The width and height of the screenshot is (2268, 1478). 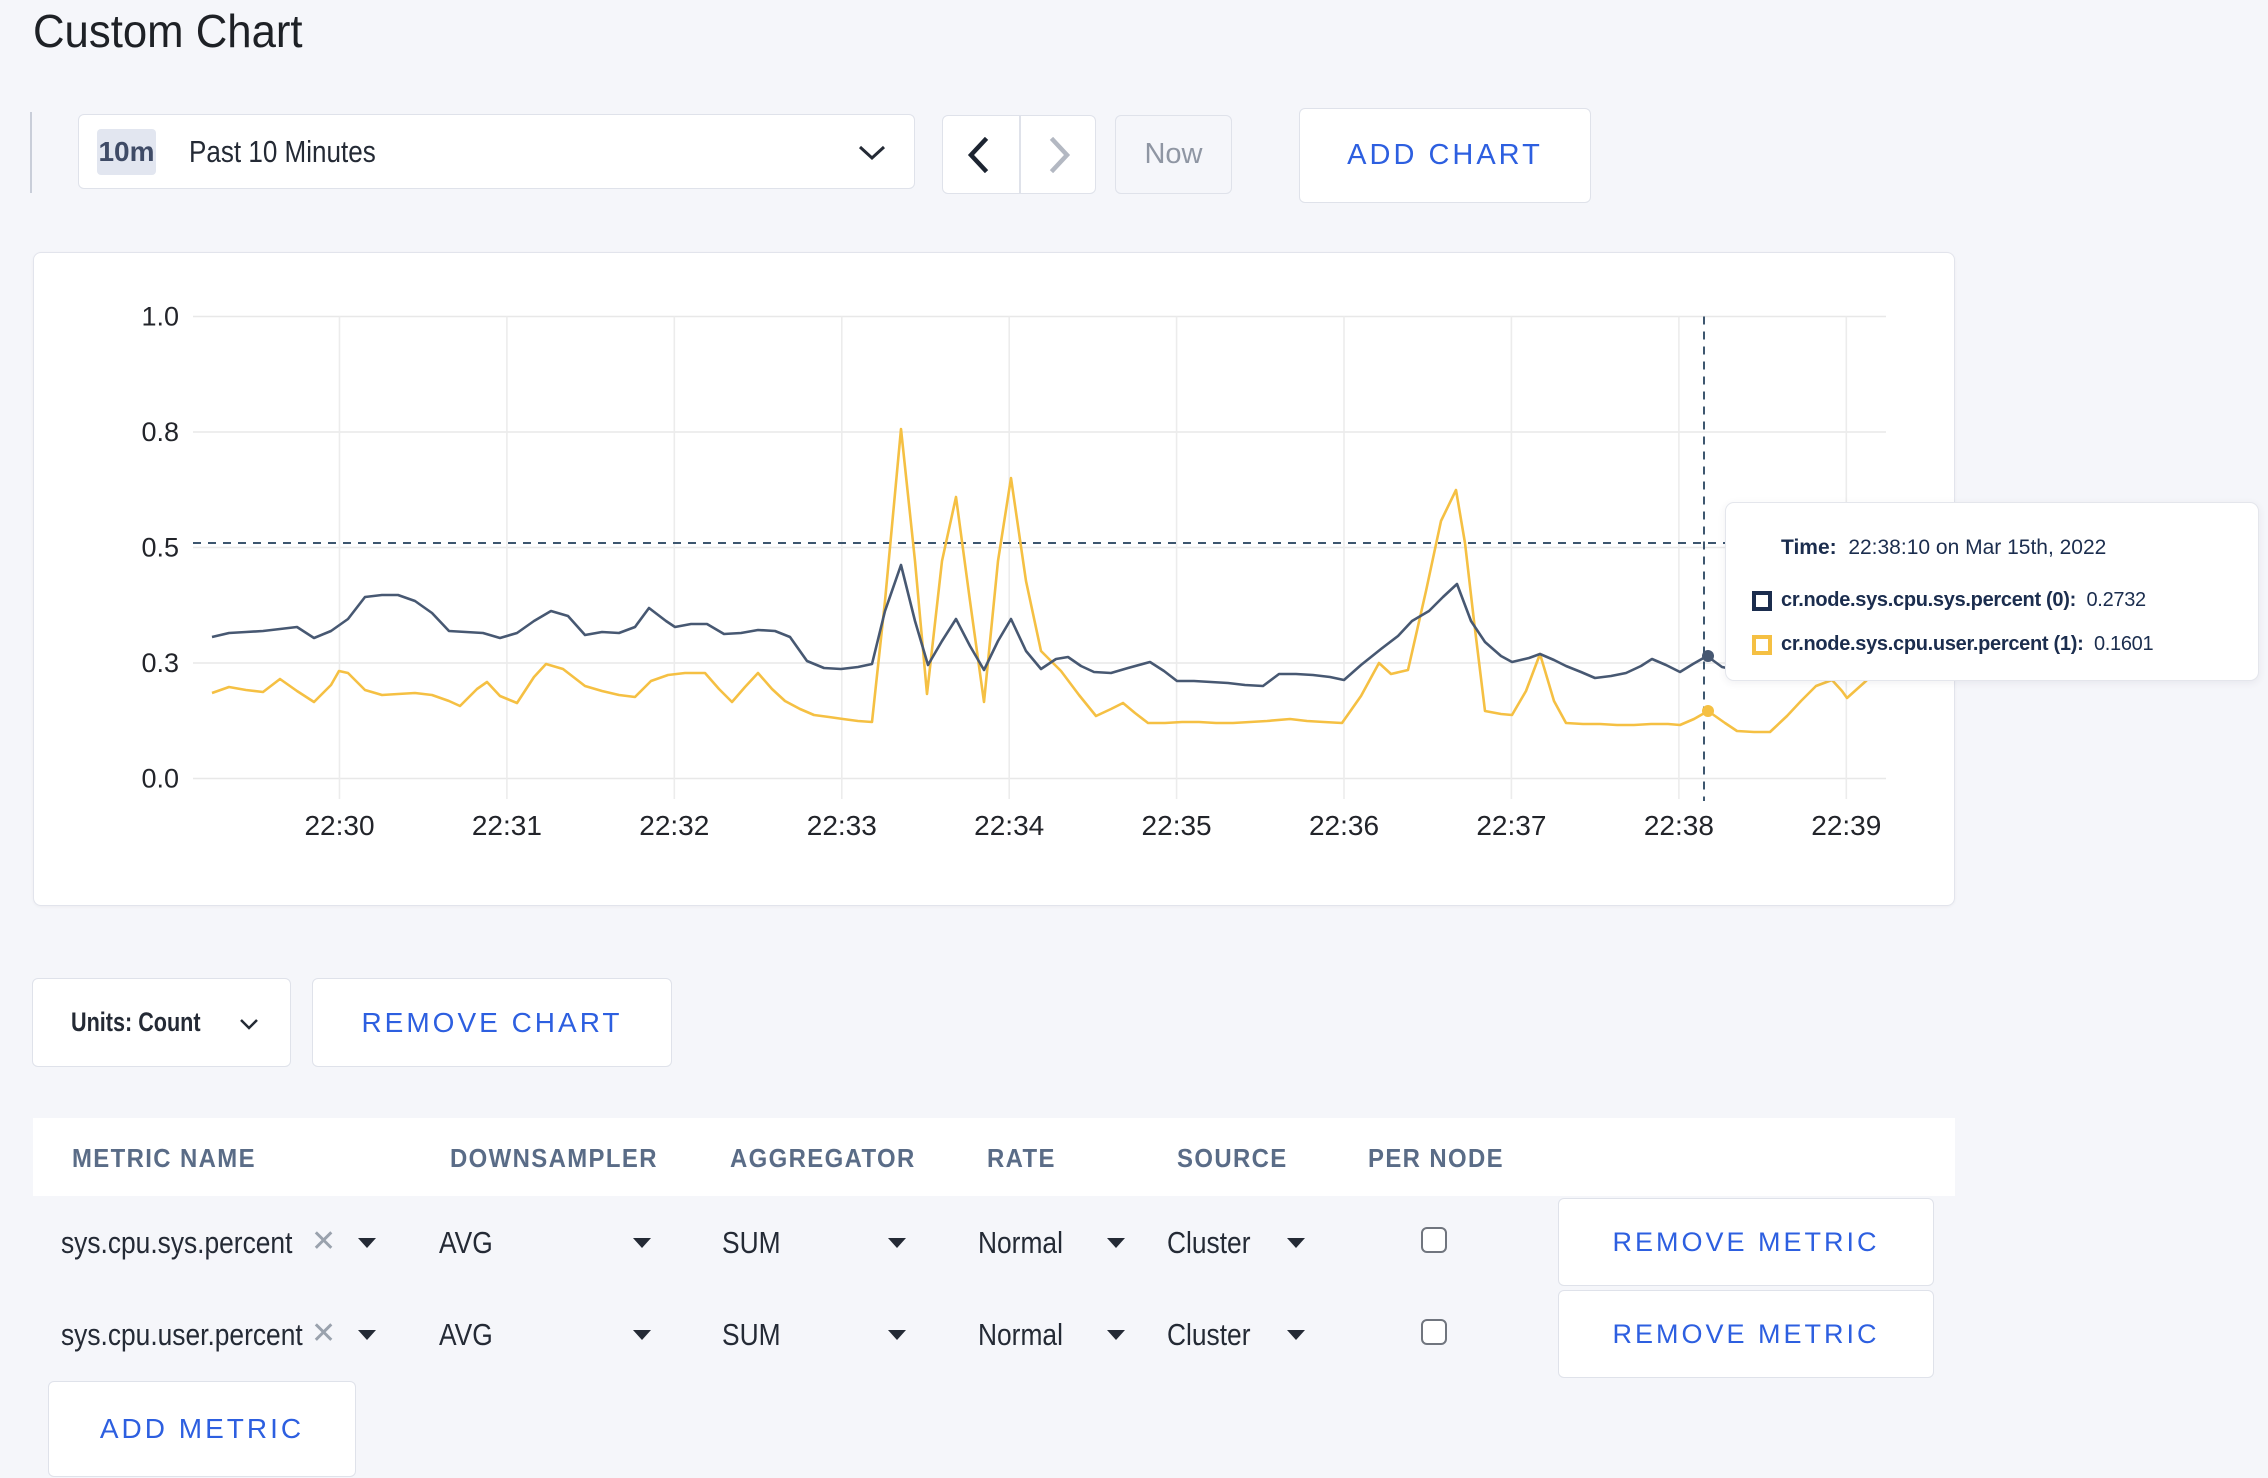 What do you see at coordinates (339, 825) in the screenshot?
I see `svg-text: 22:30` at bounding box center [339, 825].